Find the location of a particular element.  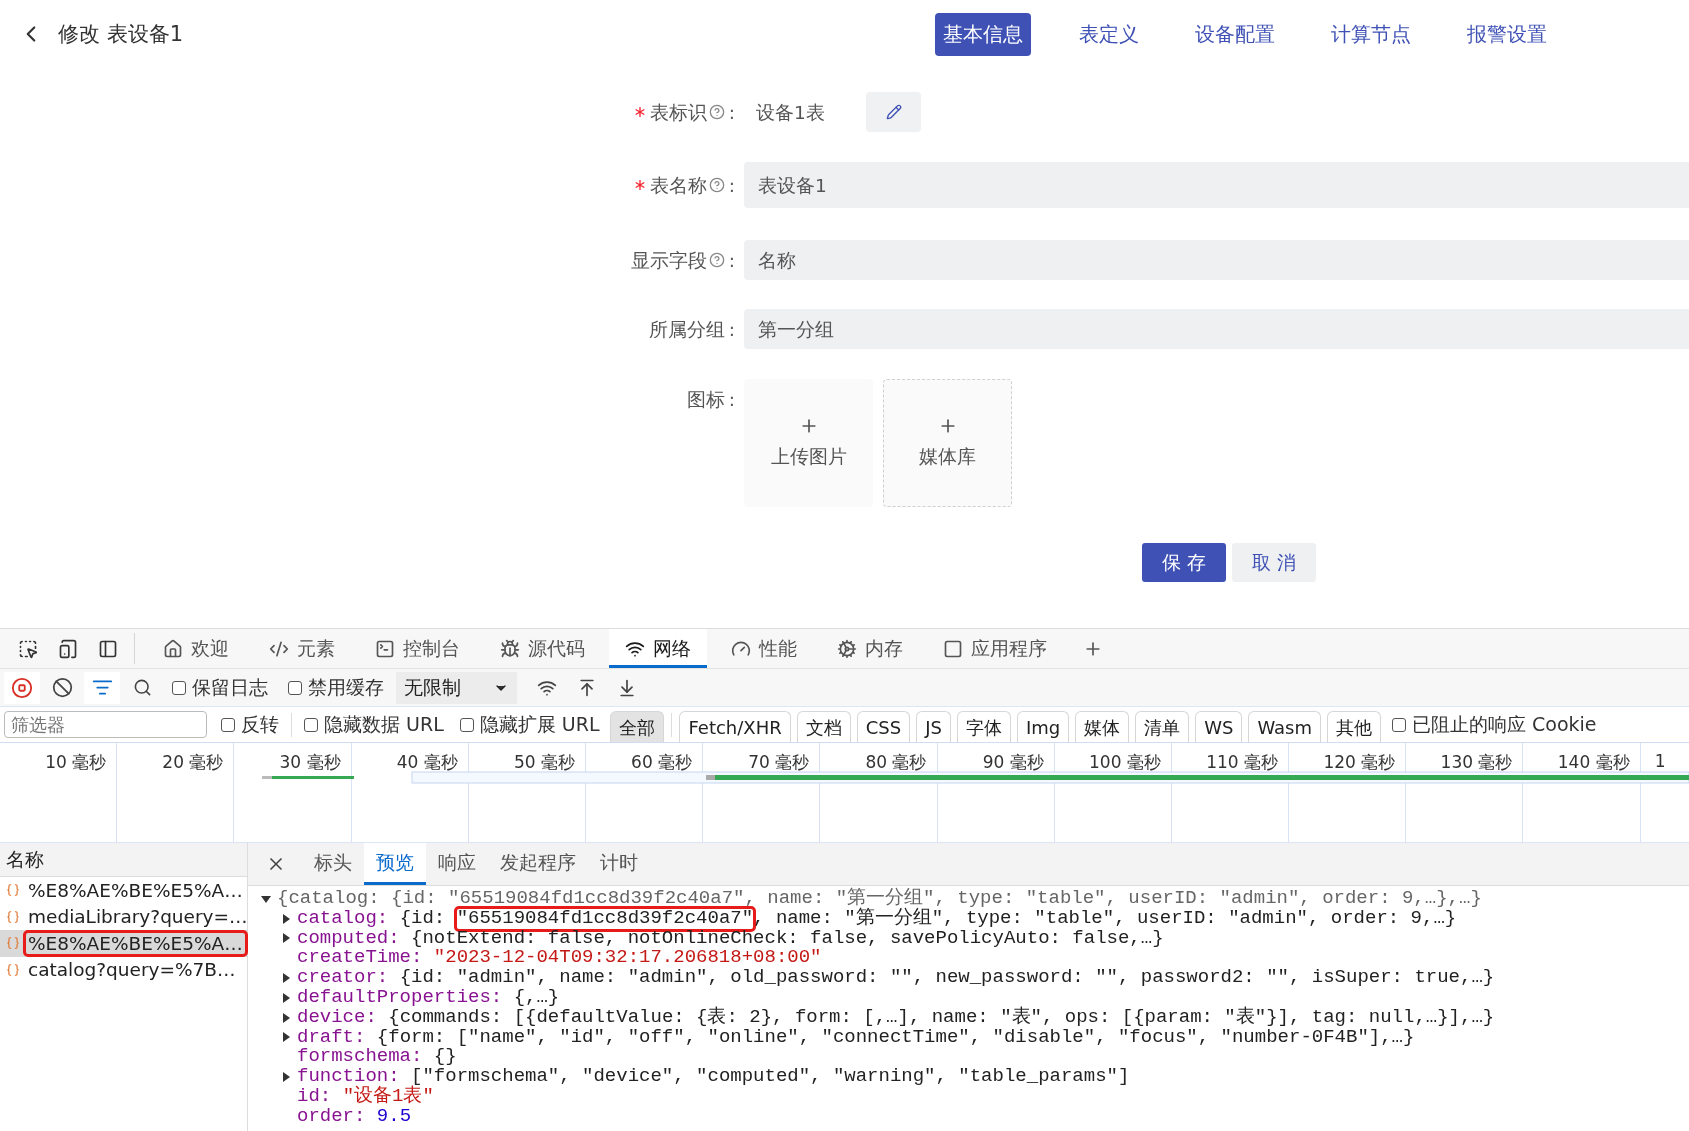

edit-button is located at coordinates (893, 112).